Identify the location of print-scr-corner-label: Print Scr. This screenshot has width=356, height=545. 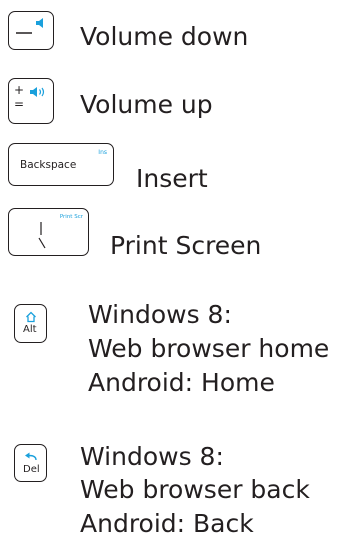
(71, 217).